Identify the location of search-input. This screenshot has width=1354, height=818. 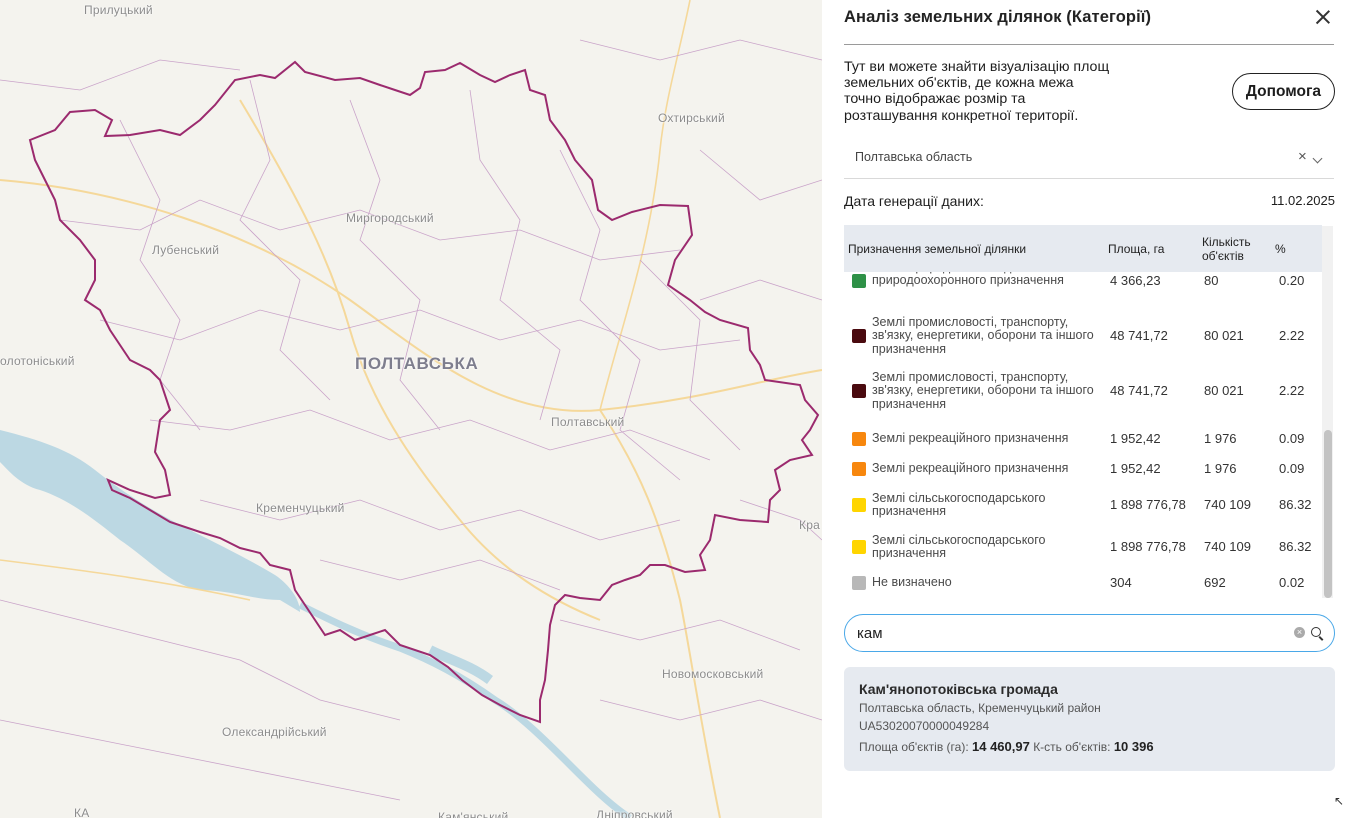
(1067, 633).